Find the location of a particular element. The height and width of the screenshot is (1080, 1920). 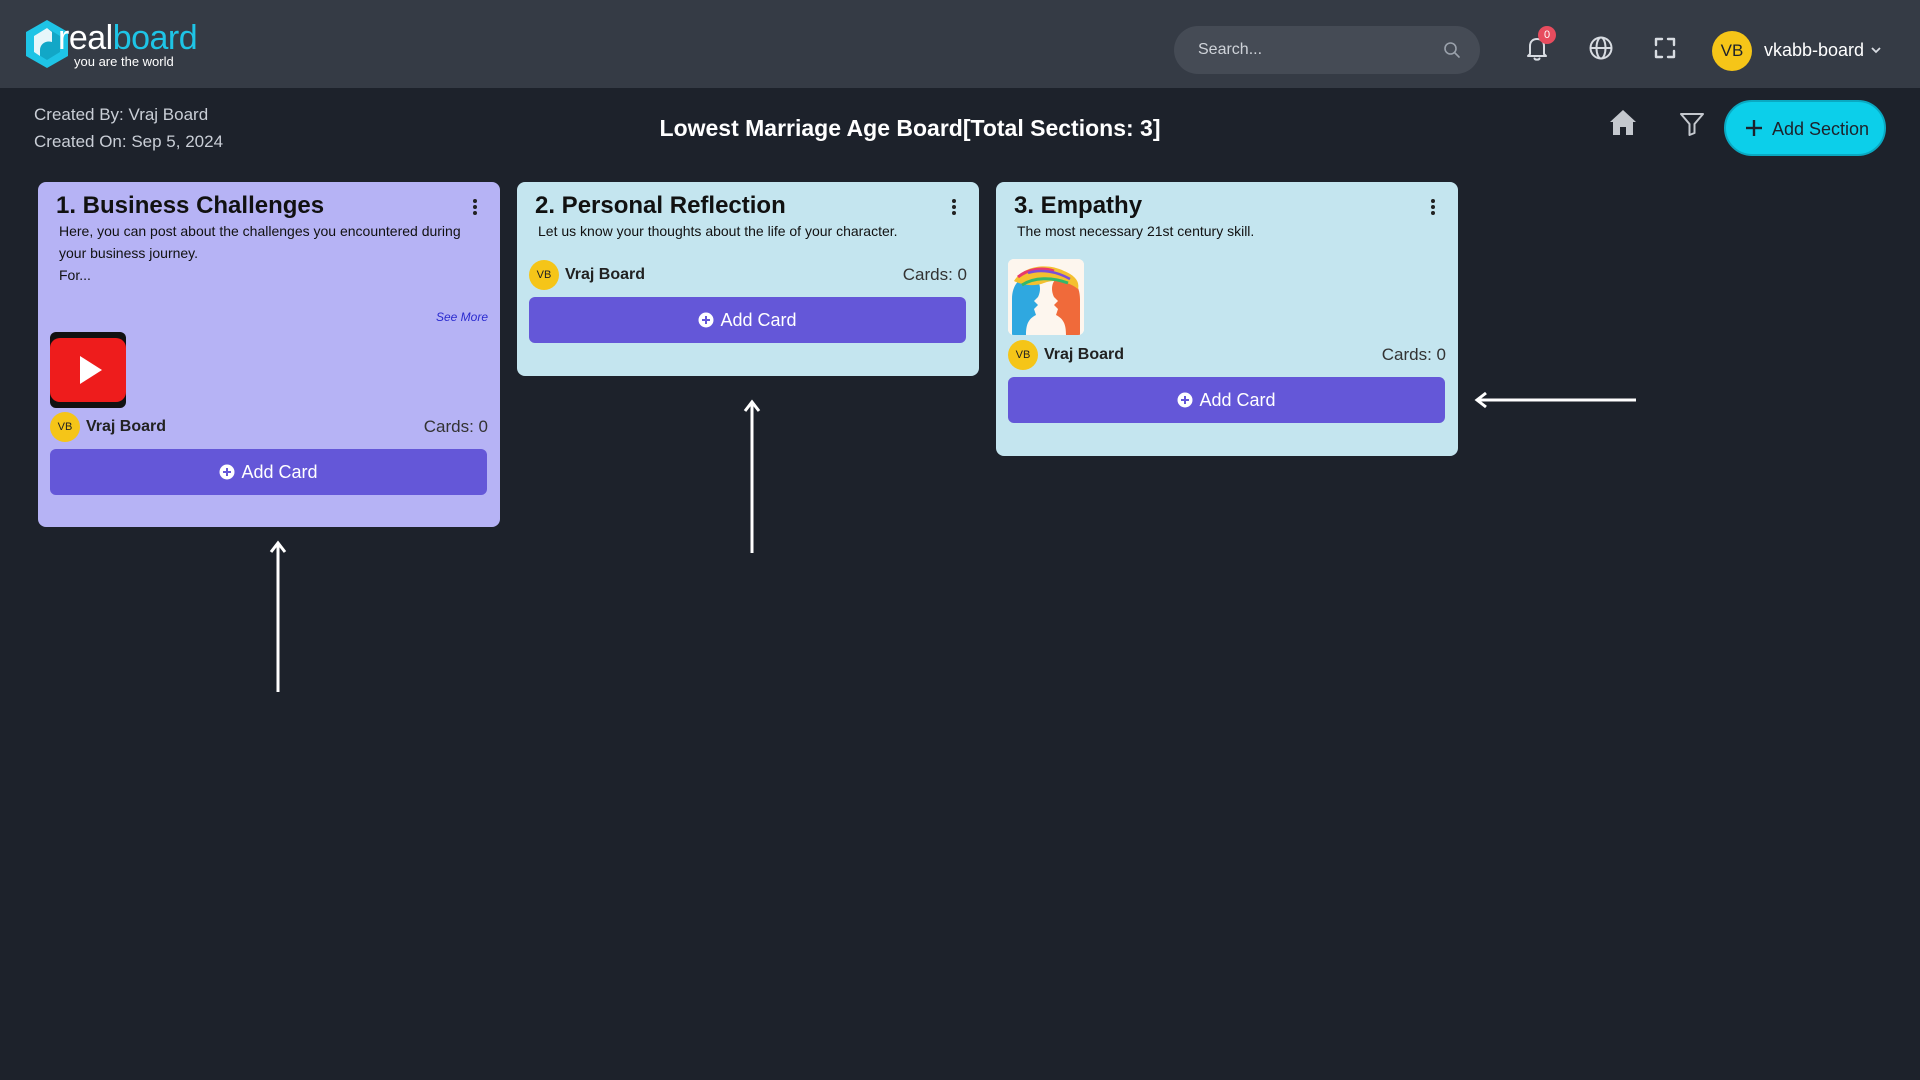

notification-count-badge: 0 is located at coordinates (1547, 35).